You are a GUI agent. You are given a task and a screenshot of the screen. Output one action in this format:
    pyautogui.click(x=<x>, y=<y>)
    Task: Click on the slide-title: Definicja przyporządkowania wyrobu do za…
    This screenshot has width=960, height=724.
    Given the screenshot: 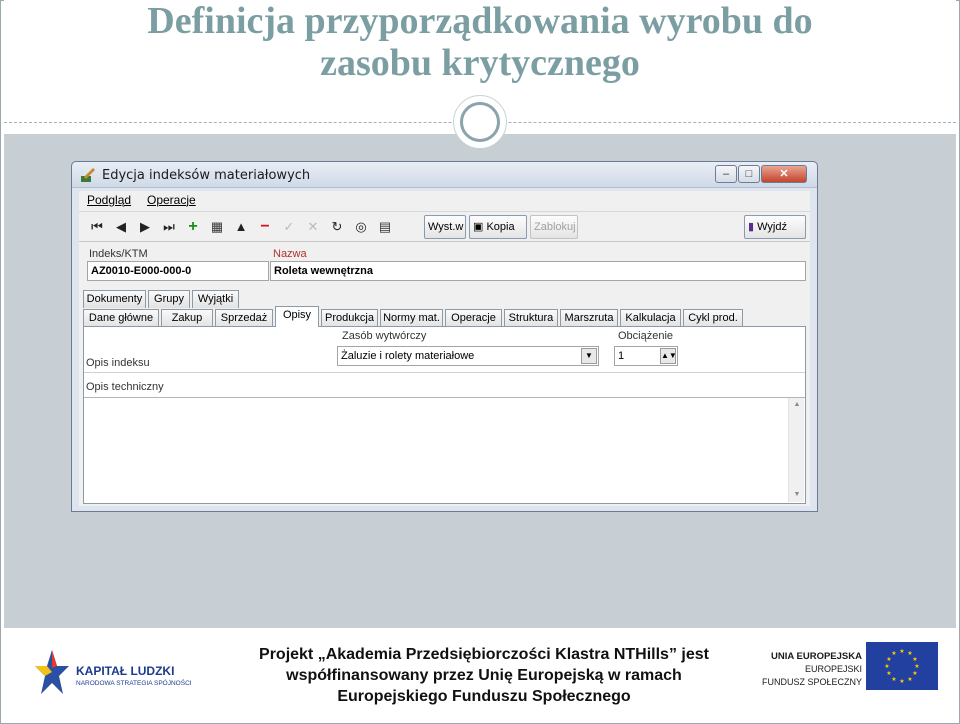 What is the action you would take?
    pyautogui.click(x=480, y=42)
    